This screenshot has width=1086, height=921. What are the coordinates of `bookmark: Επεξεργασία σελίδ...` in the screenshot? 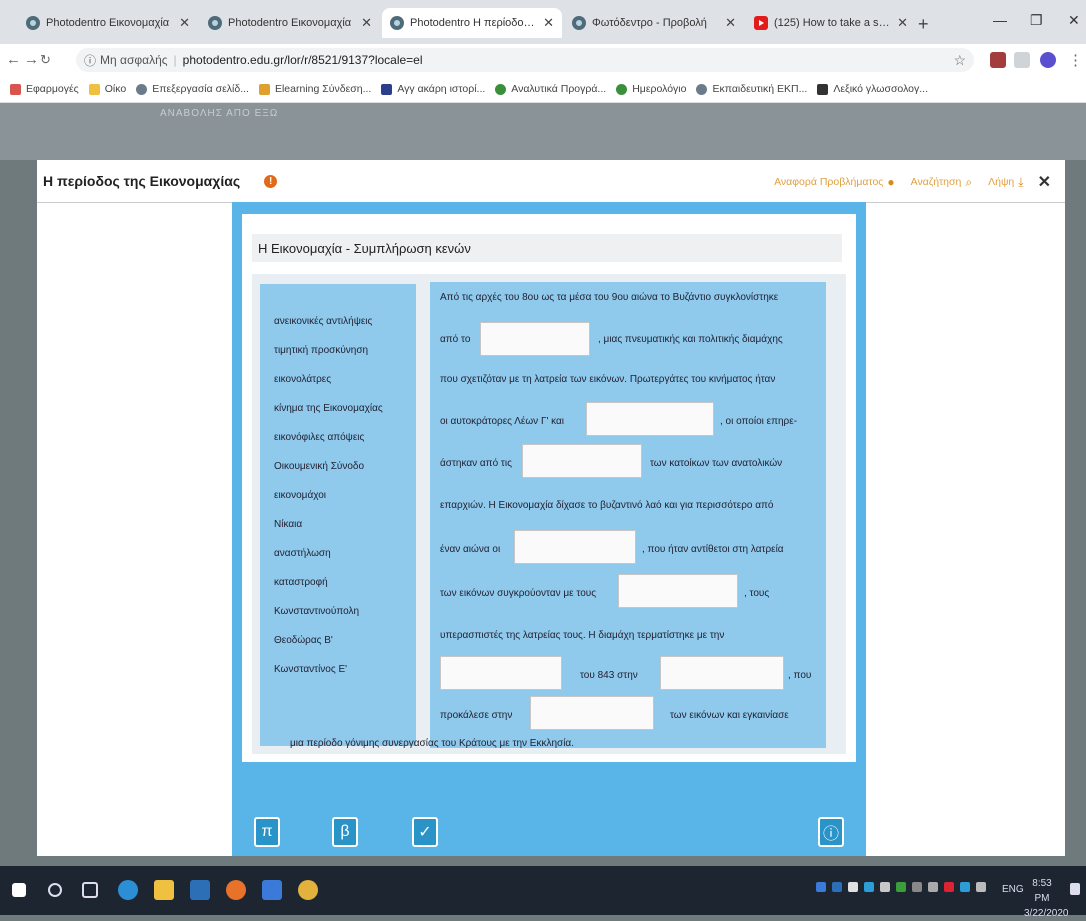 It's located at (192, 89).